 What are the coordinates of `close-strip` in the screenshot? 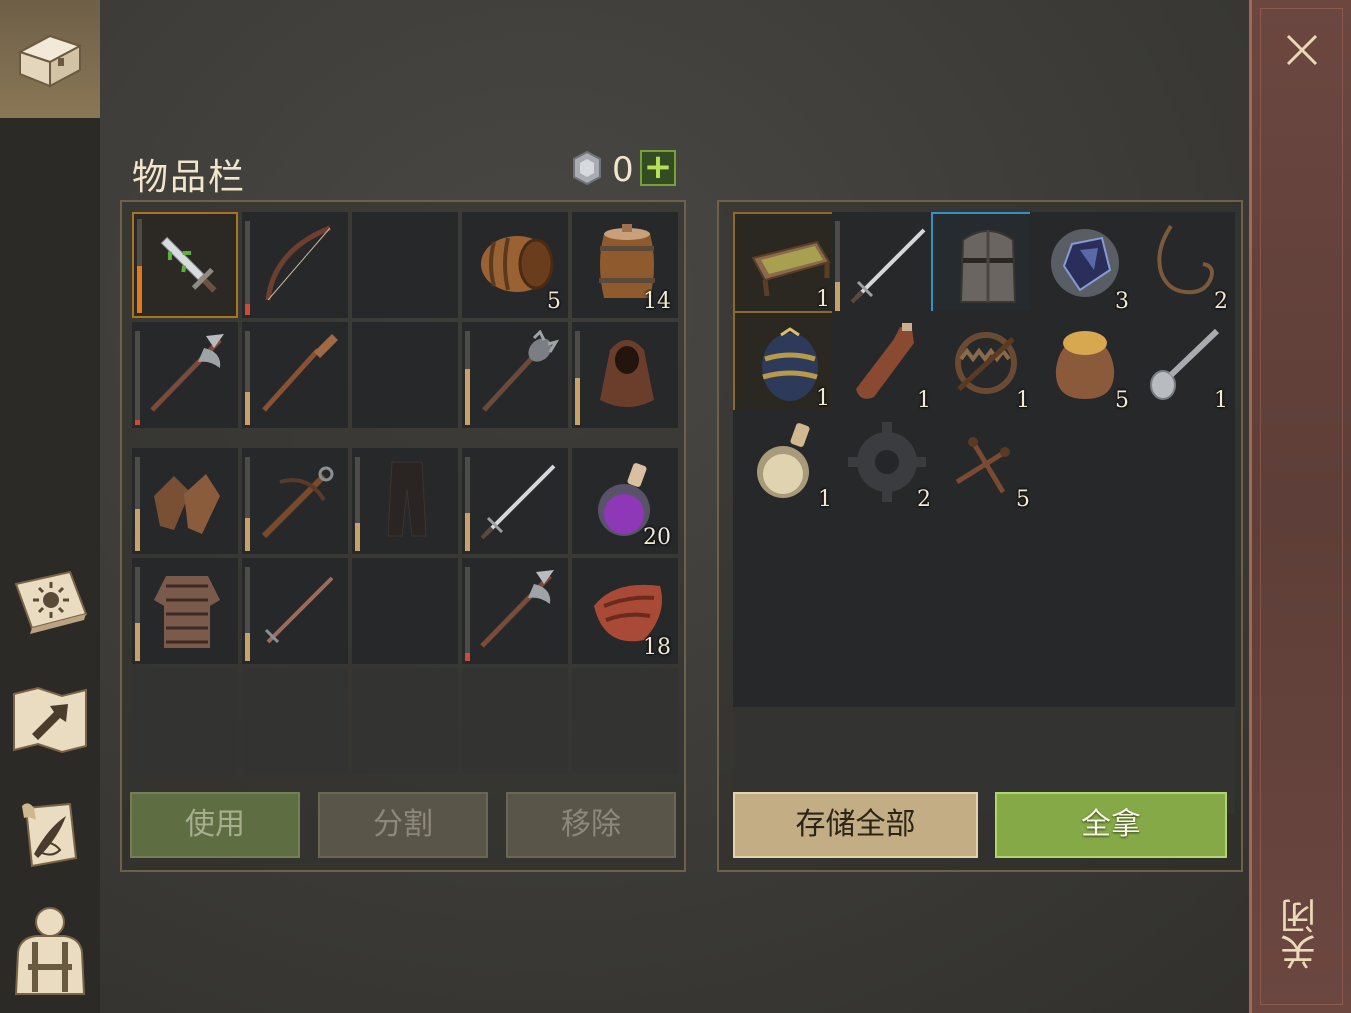 It's located at (1300, 506).